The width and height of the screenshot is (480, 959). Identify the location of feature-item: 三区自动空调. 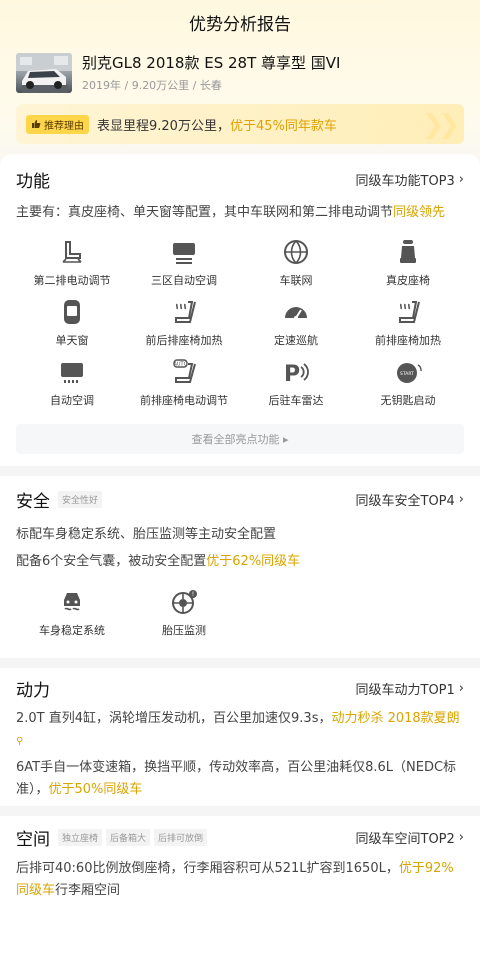
(184, 268).